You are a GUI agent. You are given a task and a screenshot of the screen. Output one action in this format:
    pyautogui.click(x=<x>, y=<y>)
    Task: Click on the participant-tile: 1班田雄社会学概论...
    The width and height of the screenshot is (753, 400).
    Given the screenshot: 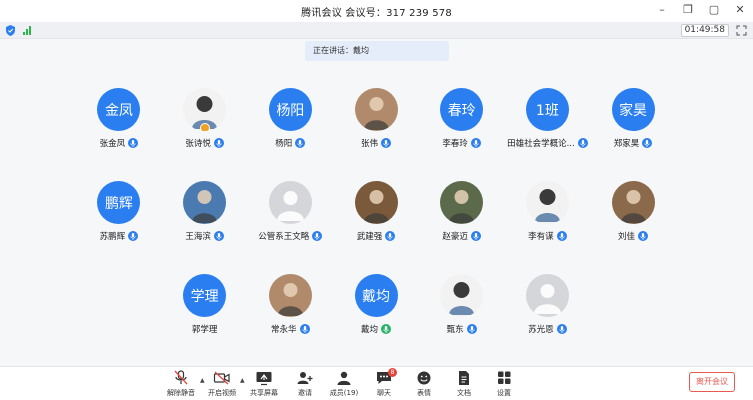 What is the action you would take?
    pyautogui.click(x=548, y=119)
    